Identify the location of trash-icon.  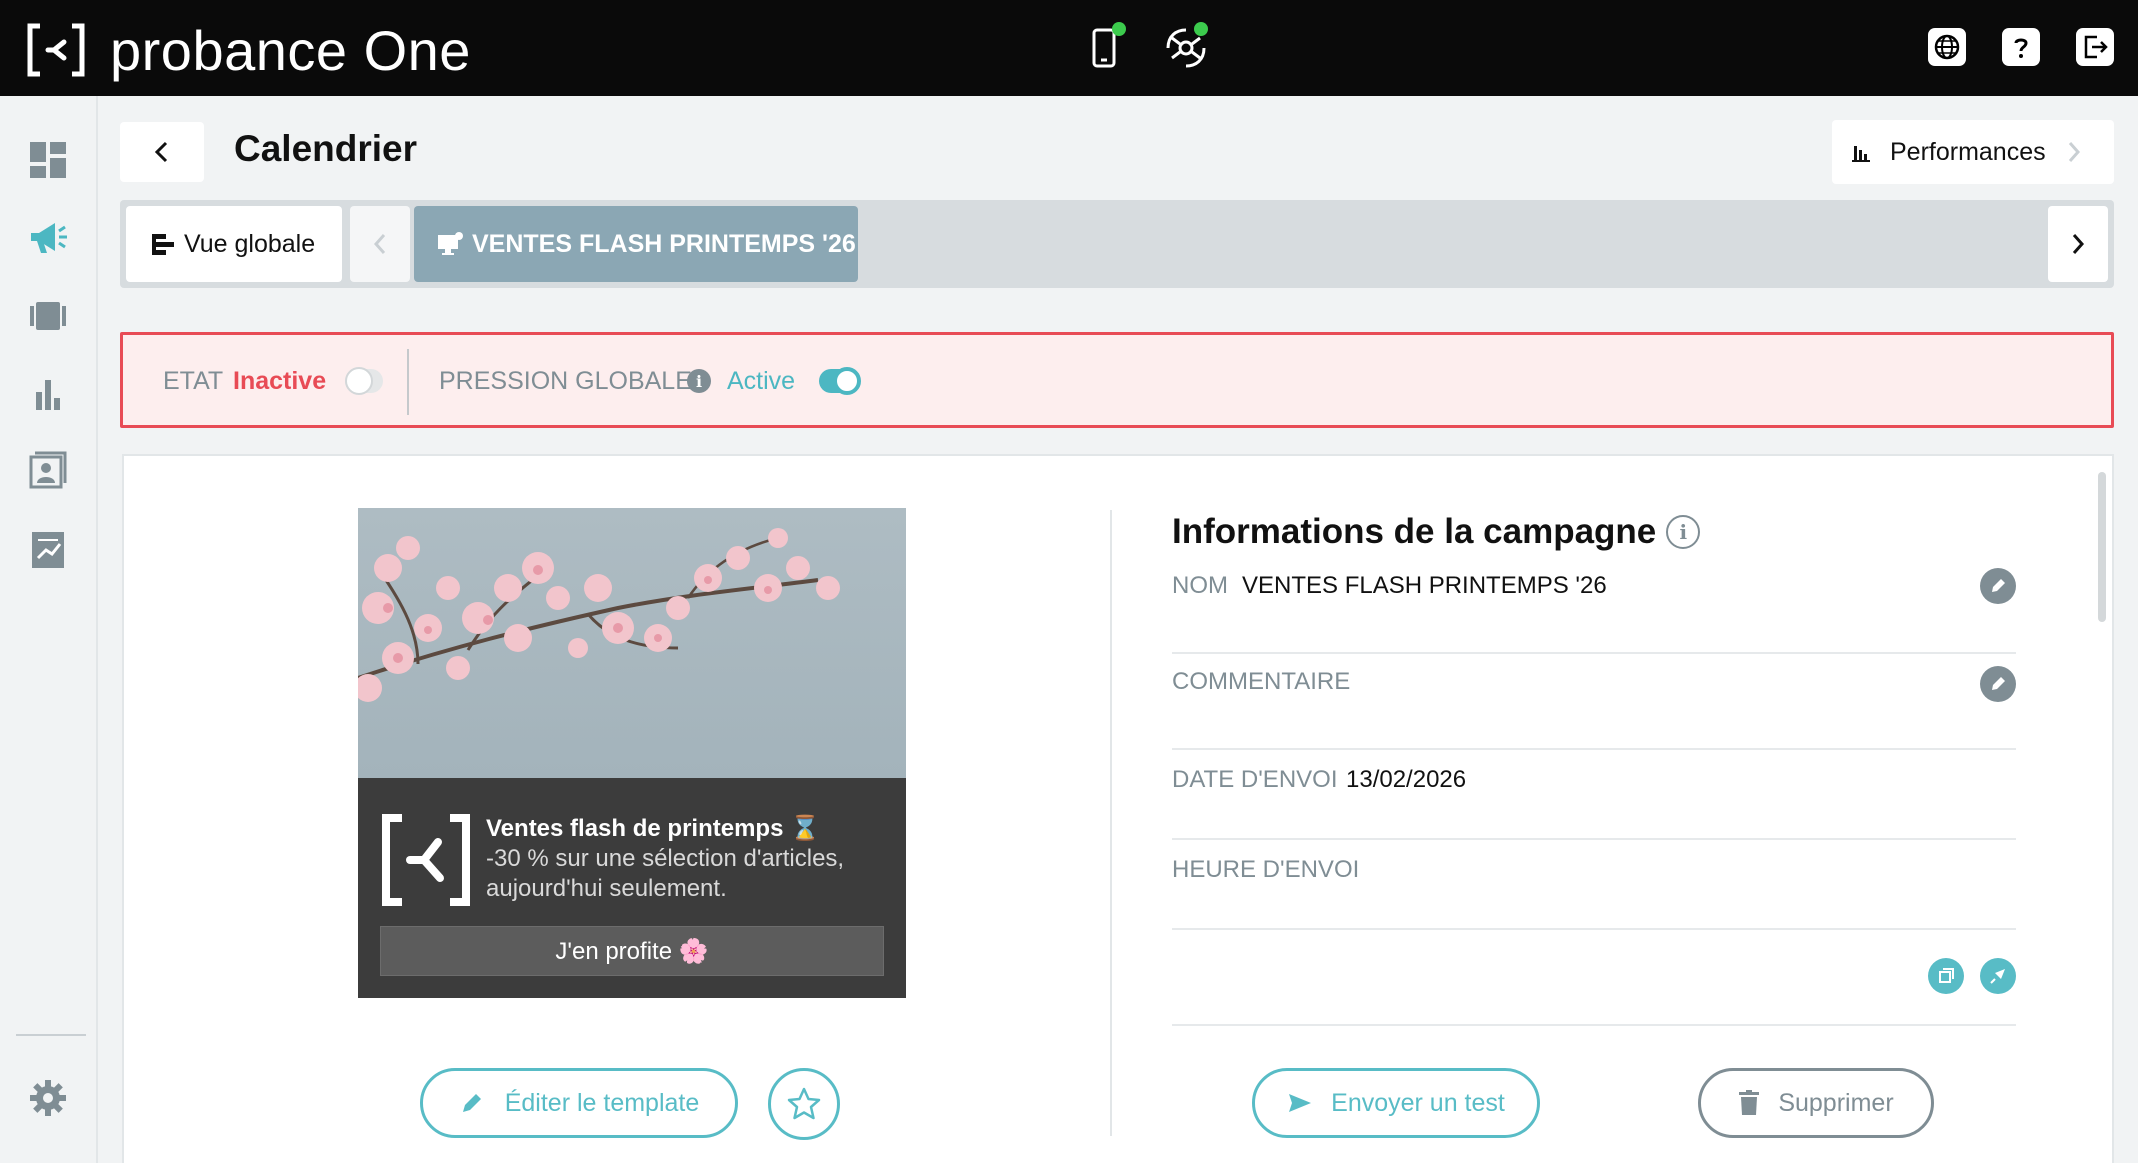
(1749, 1102).